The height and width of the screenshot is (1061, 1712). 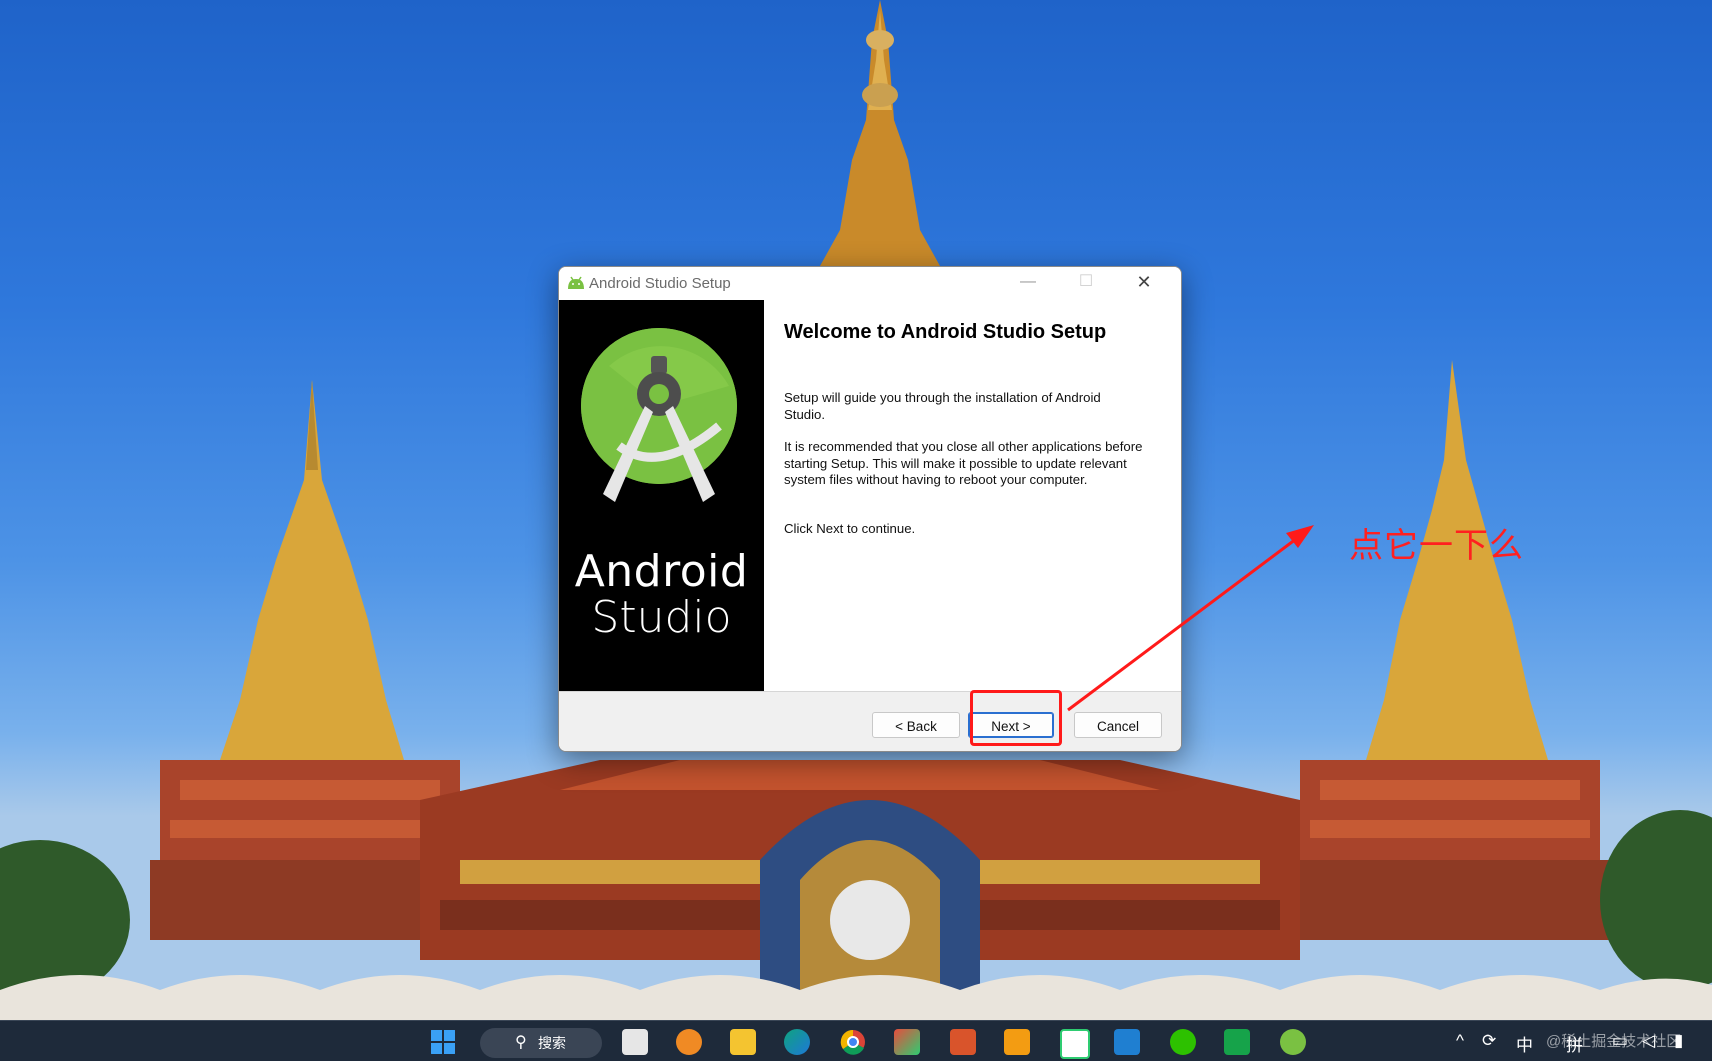 I want to click on app-icon-multicolor, so click(x=907, y=1042).